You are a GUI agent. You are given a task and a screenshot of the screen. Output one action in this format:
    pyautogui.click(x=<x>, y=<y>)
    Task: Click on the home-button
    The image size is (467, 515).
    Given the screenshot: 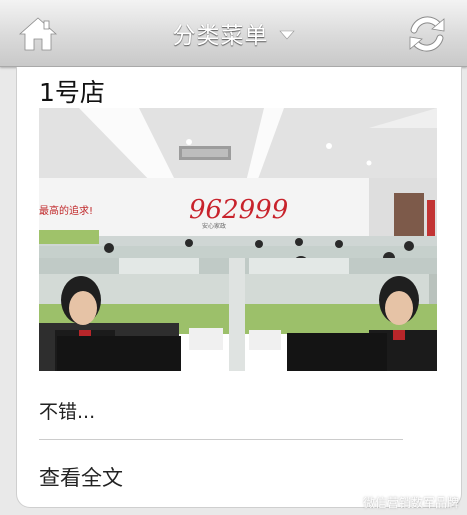 What is the action you would take?
    pyautogui.click(x=38, y=34)
    